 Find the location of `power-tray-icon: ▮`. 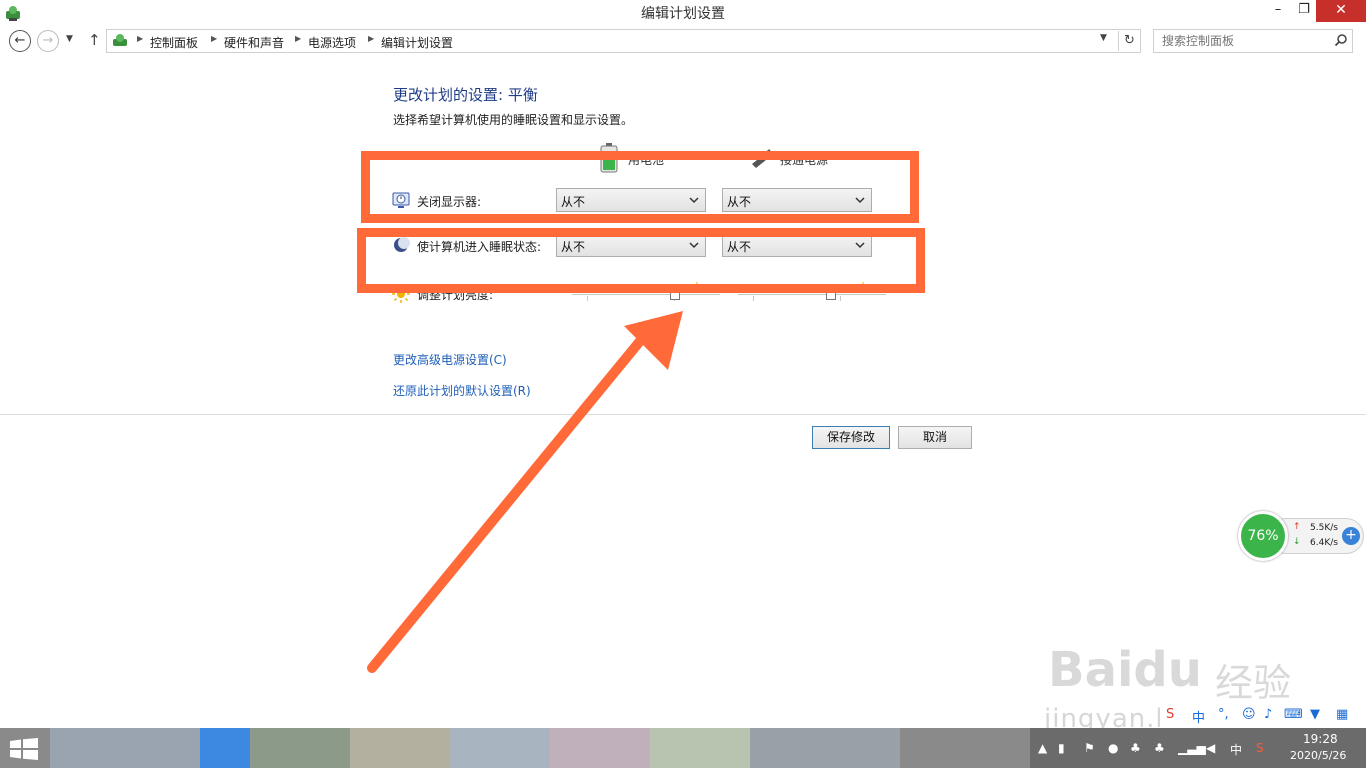

power-tray-icon: ▮ is located at coordinates (1061, 748).